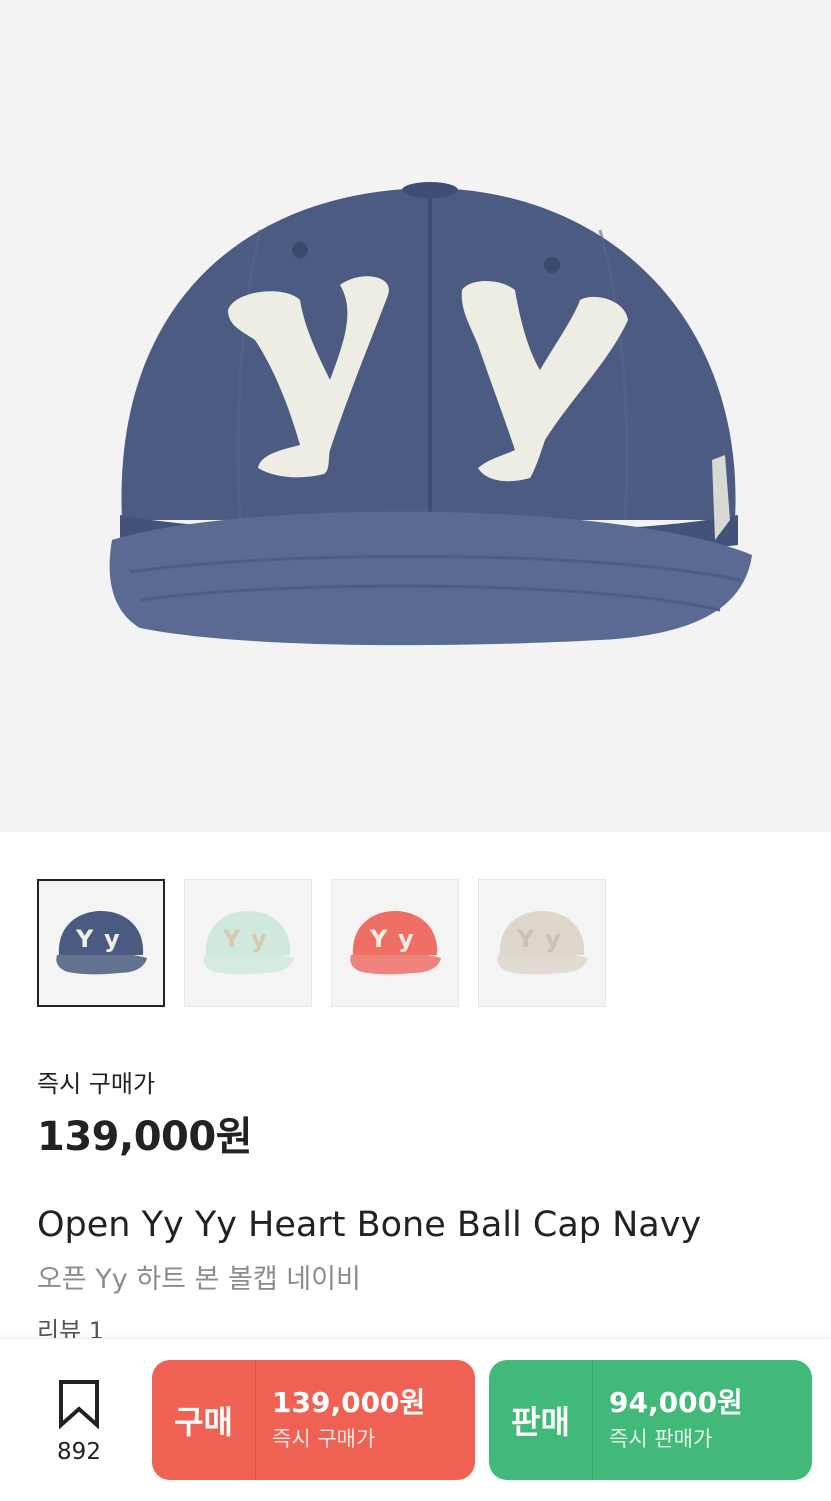  What do you see at coordinates (650, 1420) in the screenshot?
I see `sell-button: 판매 94,000원 즉시 판매가` at bounding box center [650, 1420].